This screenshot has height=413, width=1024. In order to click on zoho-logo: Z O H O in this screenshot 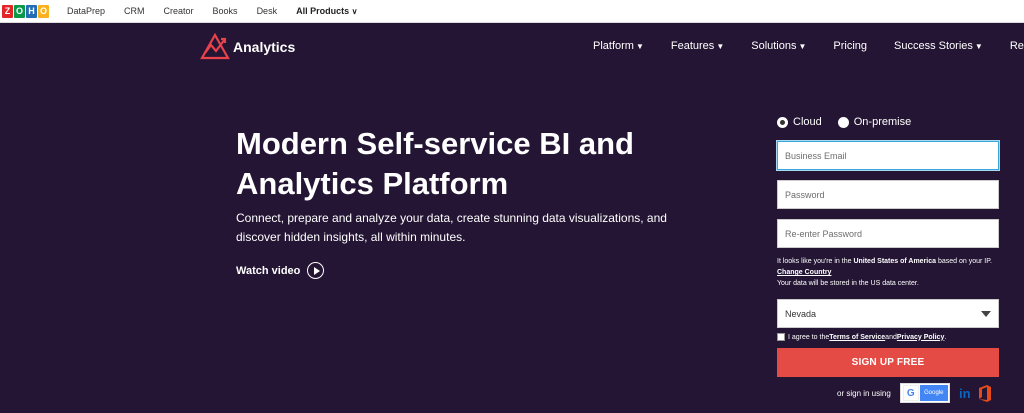, I will do `click(25, 11)`.